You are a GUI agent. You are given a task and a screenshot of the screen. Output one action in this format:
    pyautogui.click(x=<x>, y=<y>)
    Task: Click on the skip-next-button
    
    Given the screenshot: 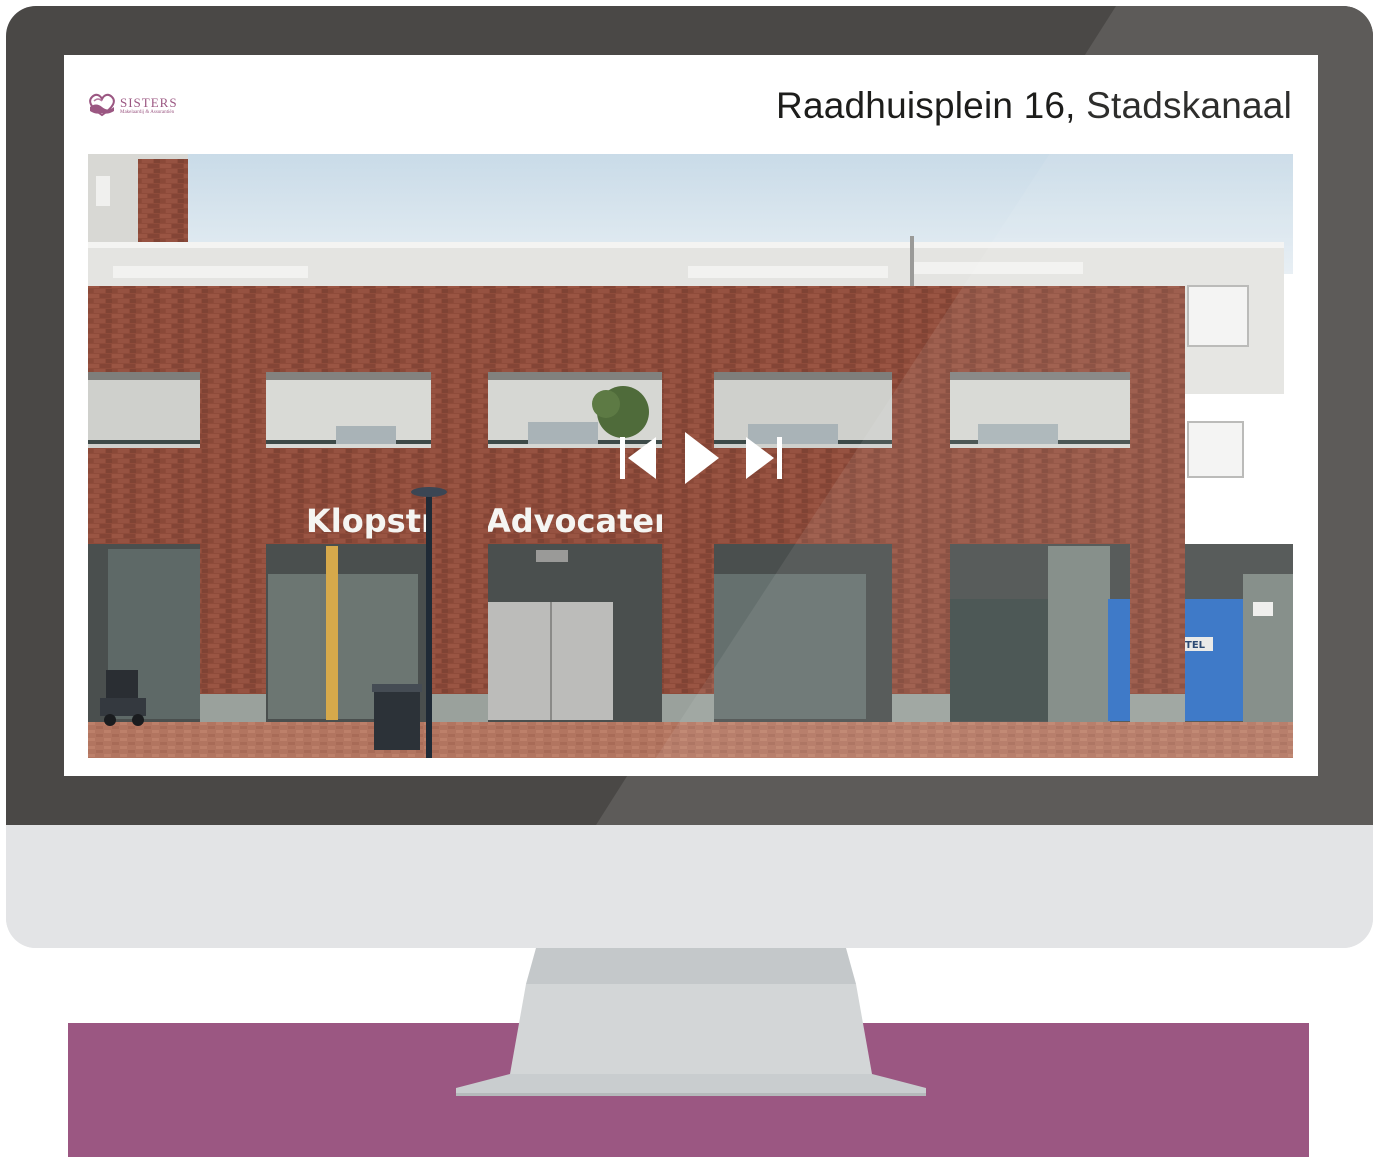 What is the action you would take?
    pyautogui.click(x=764, y=458)
    